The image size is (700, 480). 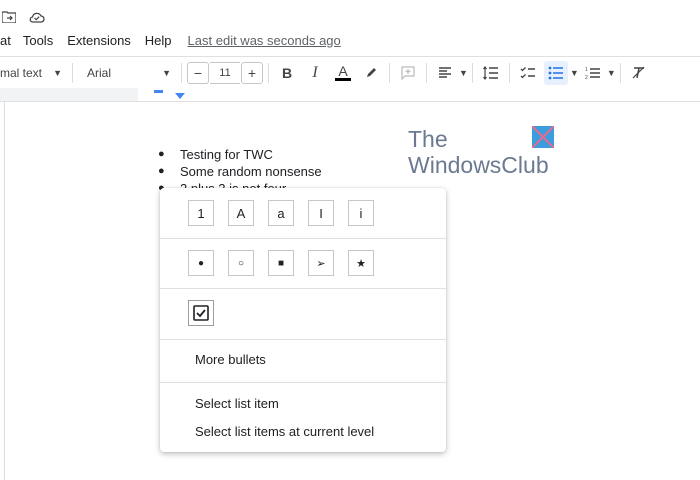 I want to click on menu-tools: Tools, so click(x=38, y=40).